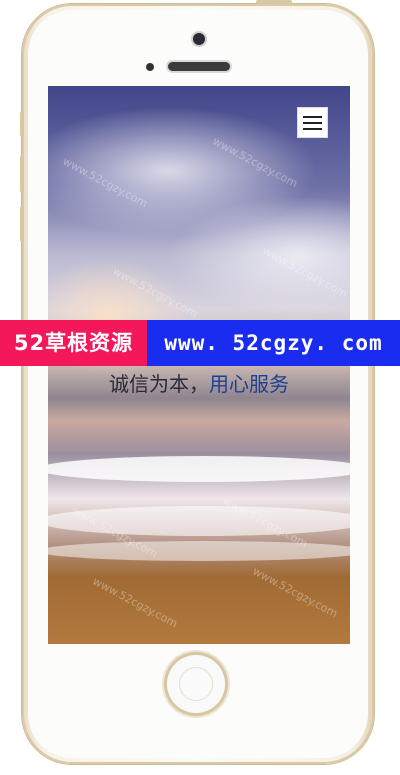  What do you see at coordinates (249, 384) in the screenshot?
I see `slogan-part2: 用心服务` at bounding box center [249, 384].